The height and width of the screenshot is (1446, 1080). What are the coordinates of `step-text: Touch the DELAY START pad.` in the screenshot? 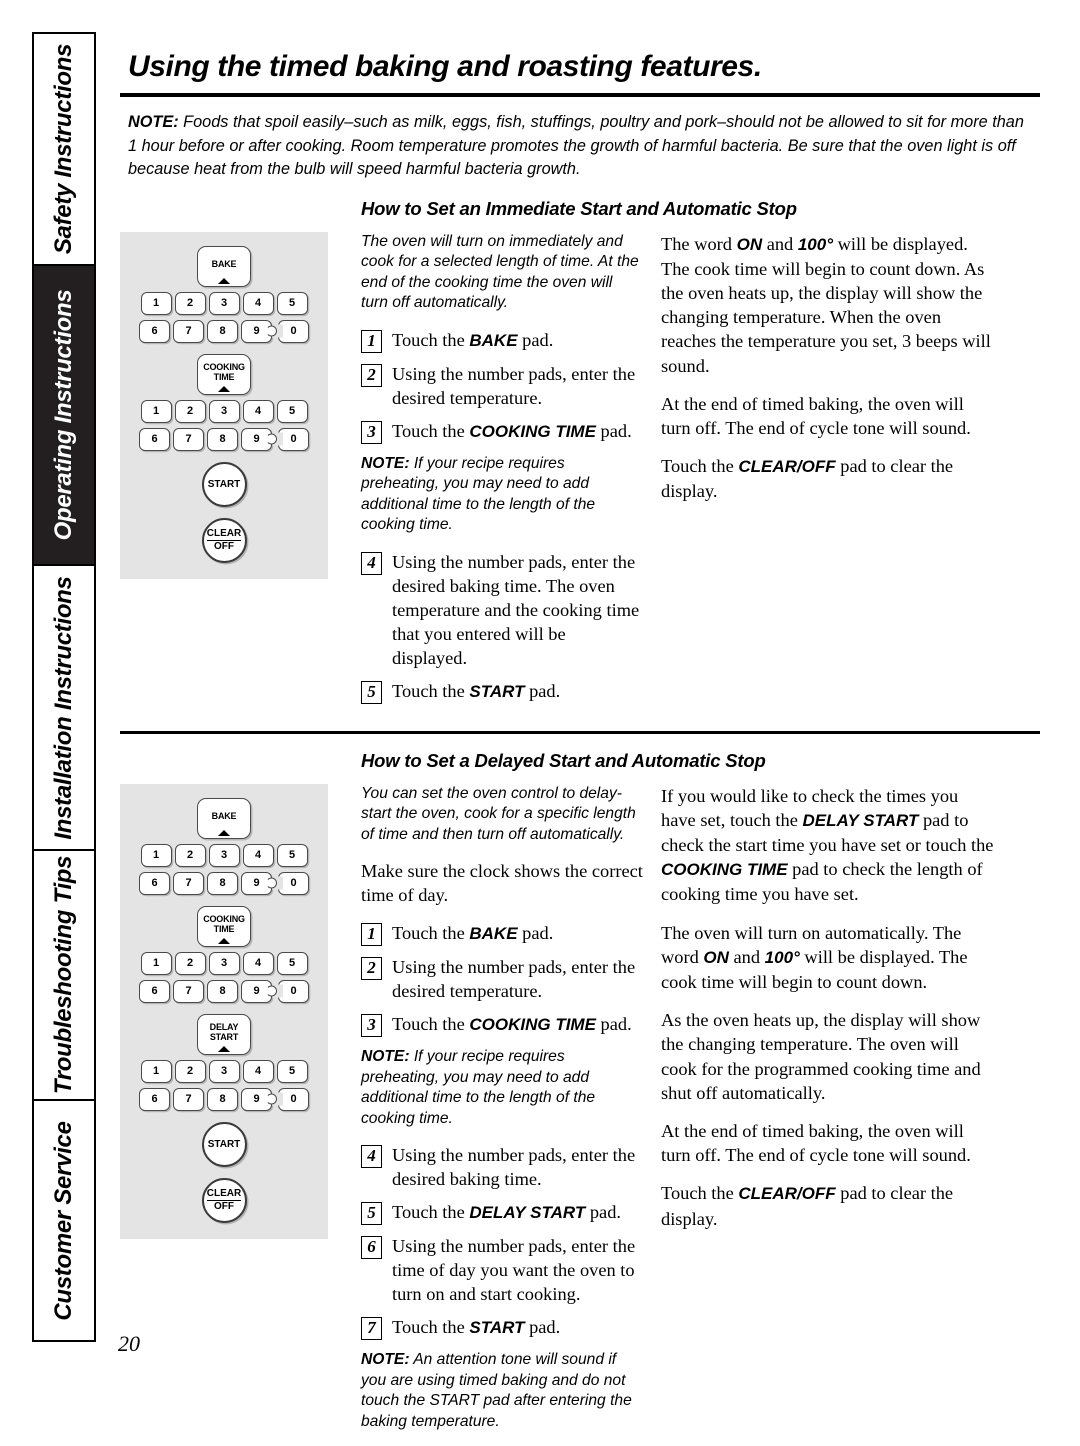 It's located at (506, 1212).